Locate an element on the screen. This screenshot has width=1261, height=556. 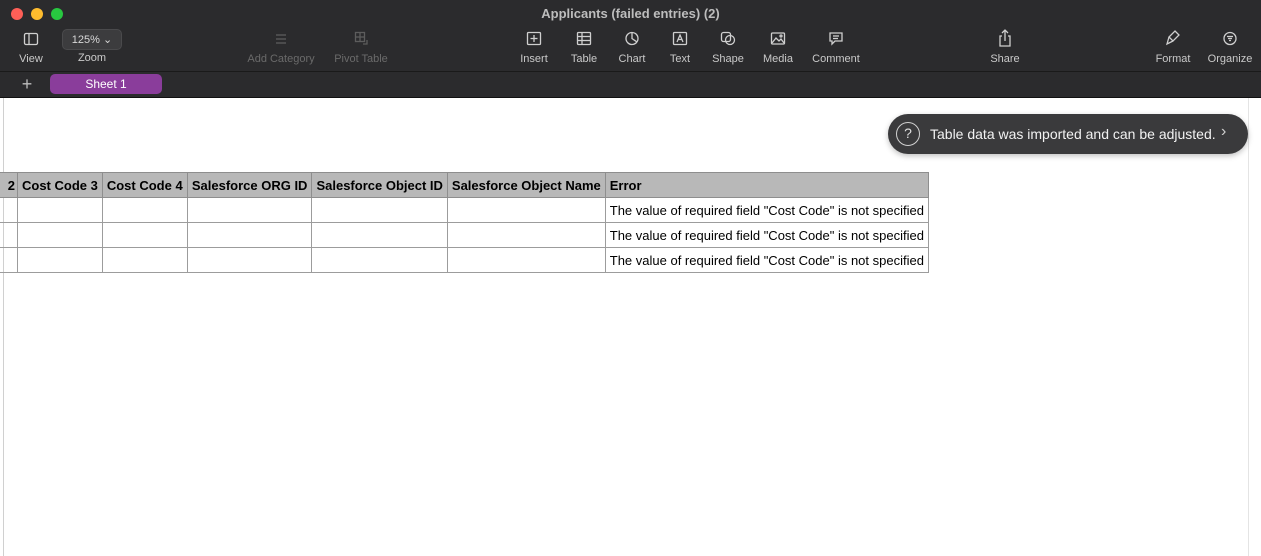
comment-button: Comment is located at coordinates (836, 46).